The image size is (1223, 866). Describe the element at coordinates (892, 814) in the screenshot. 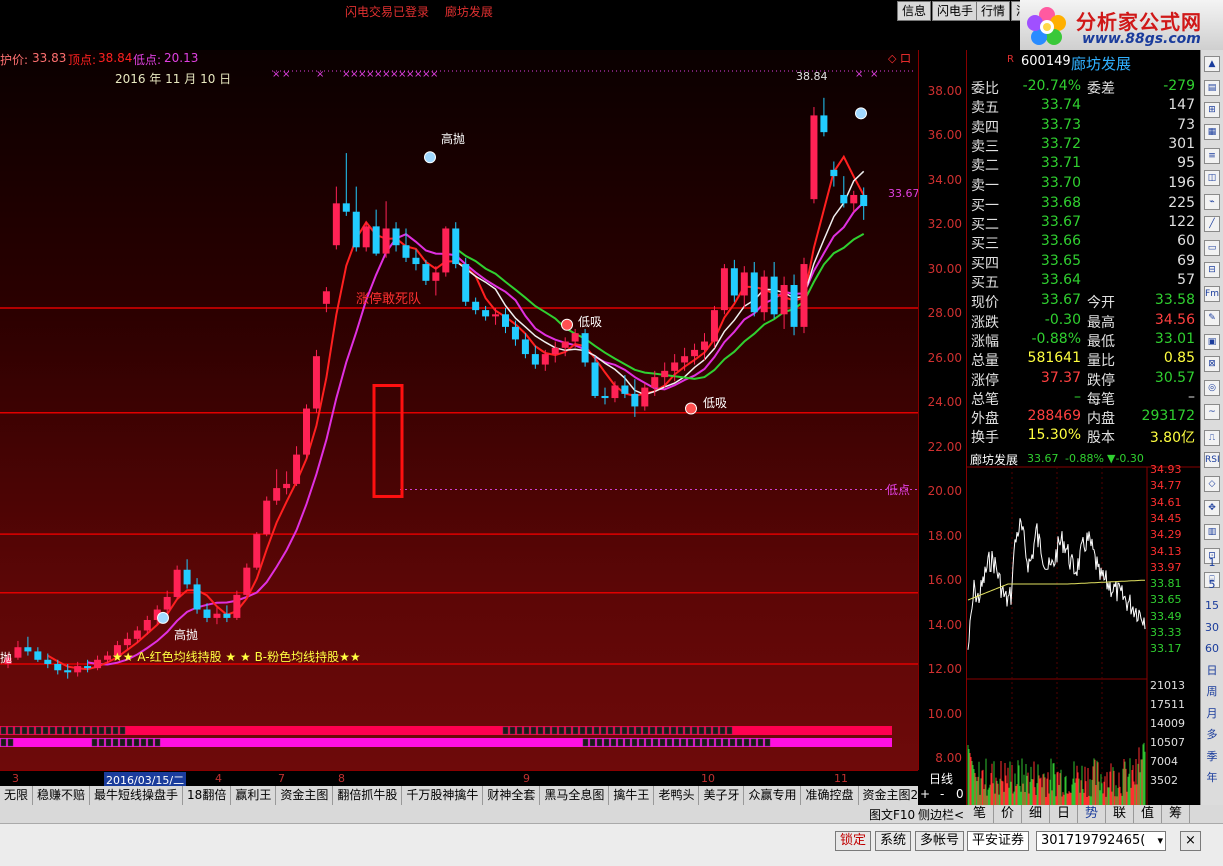

I see `graph-f10-button: 图文F10` at that location.